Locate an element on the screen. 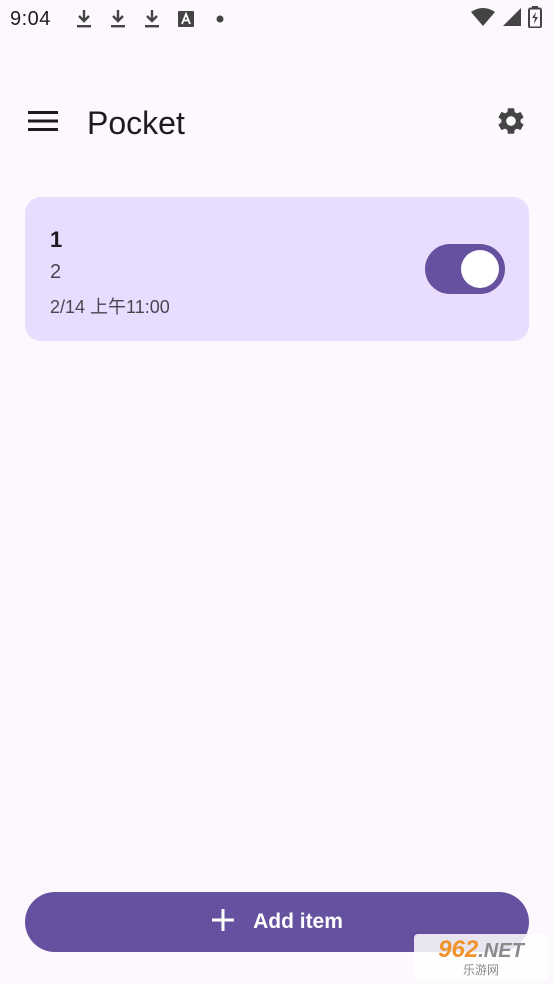  menu-button is located at coordinates (43, 123).